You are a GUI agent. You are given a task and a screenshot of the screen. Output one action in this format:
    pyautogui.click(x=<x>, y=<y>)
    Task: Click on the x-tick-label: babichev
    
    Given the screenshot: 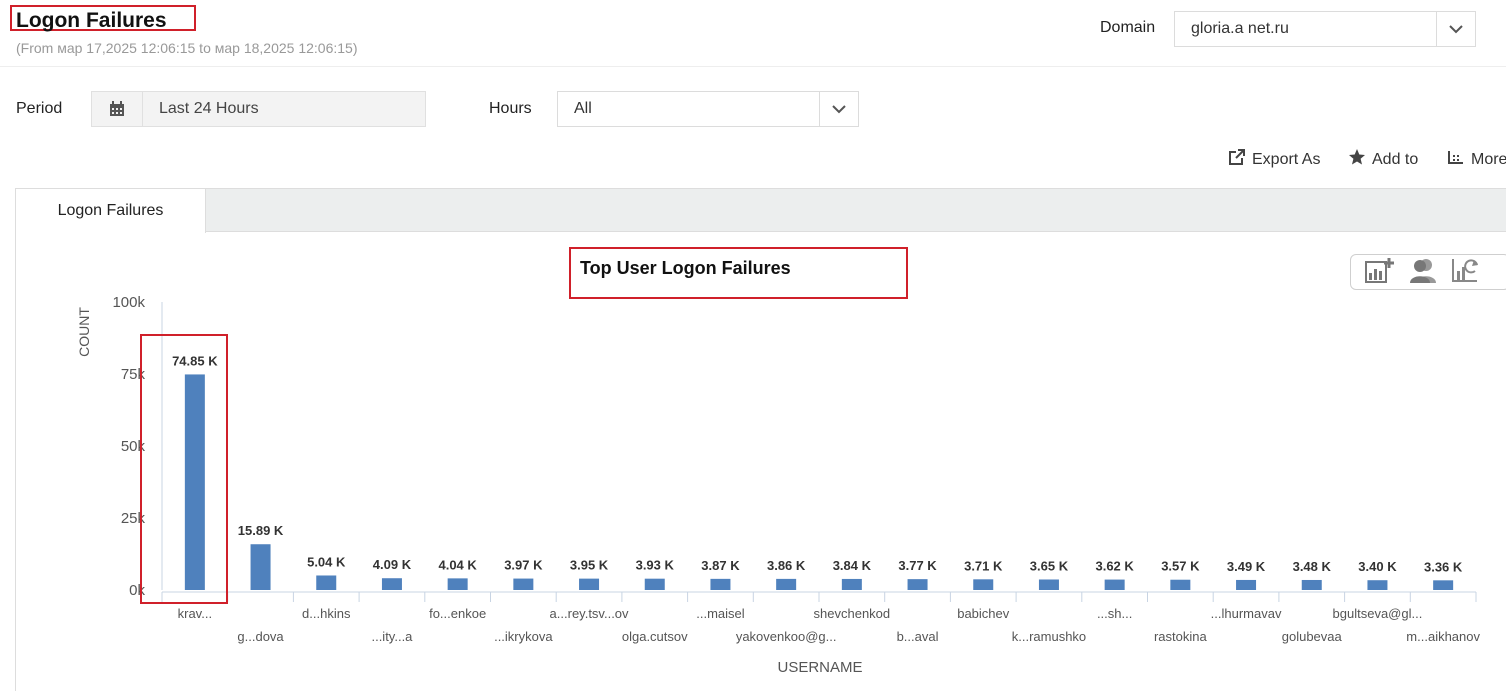 What is the action you would take?
    pyautogui.click(x=983, y=613)
    